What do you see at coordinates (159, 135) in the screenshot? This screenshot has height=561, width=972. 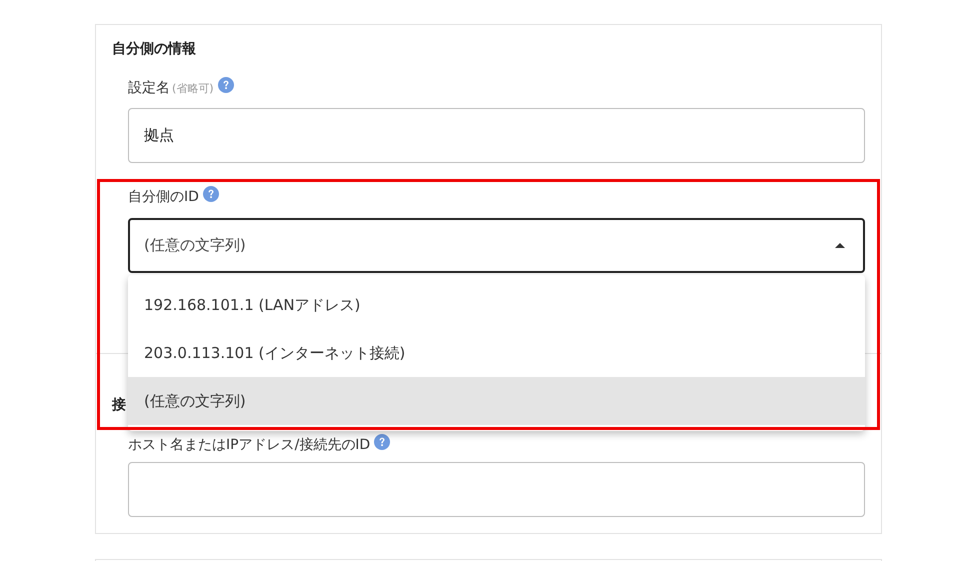 I see `field-value: 拠点` at bounding box center [159, 135].